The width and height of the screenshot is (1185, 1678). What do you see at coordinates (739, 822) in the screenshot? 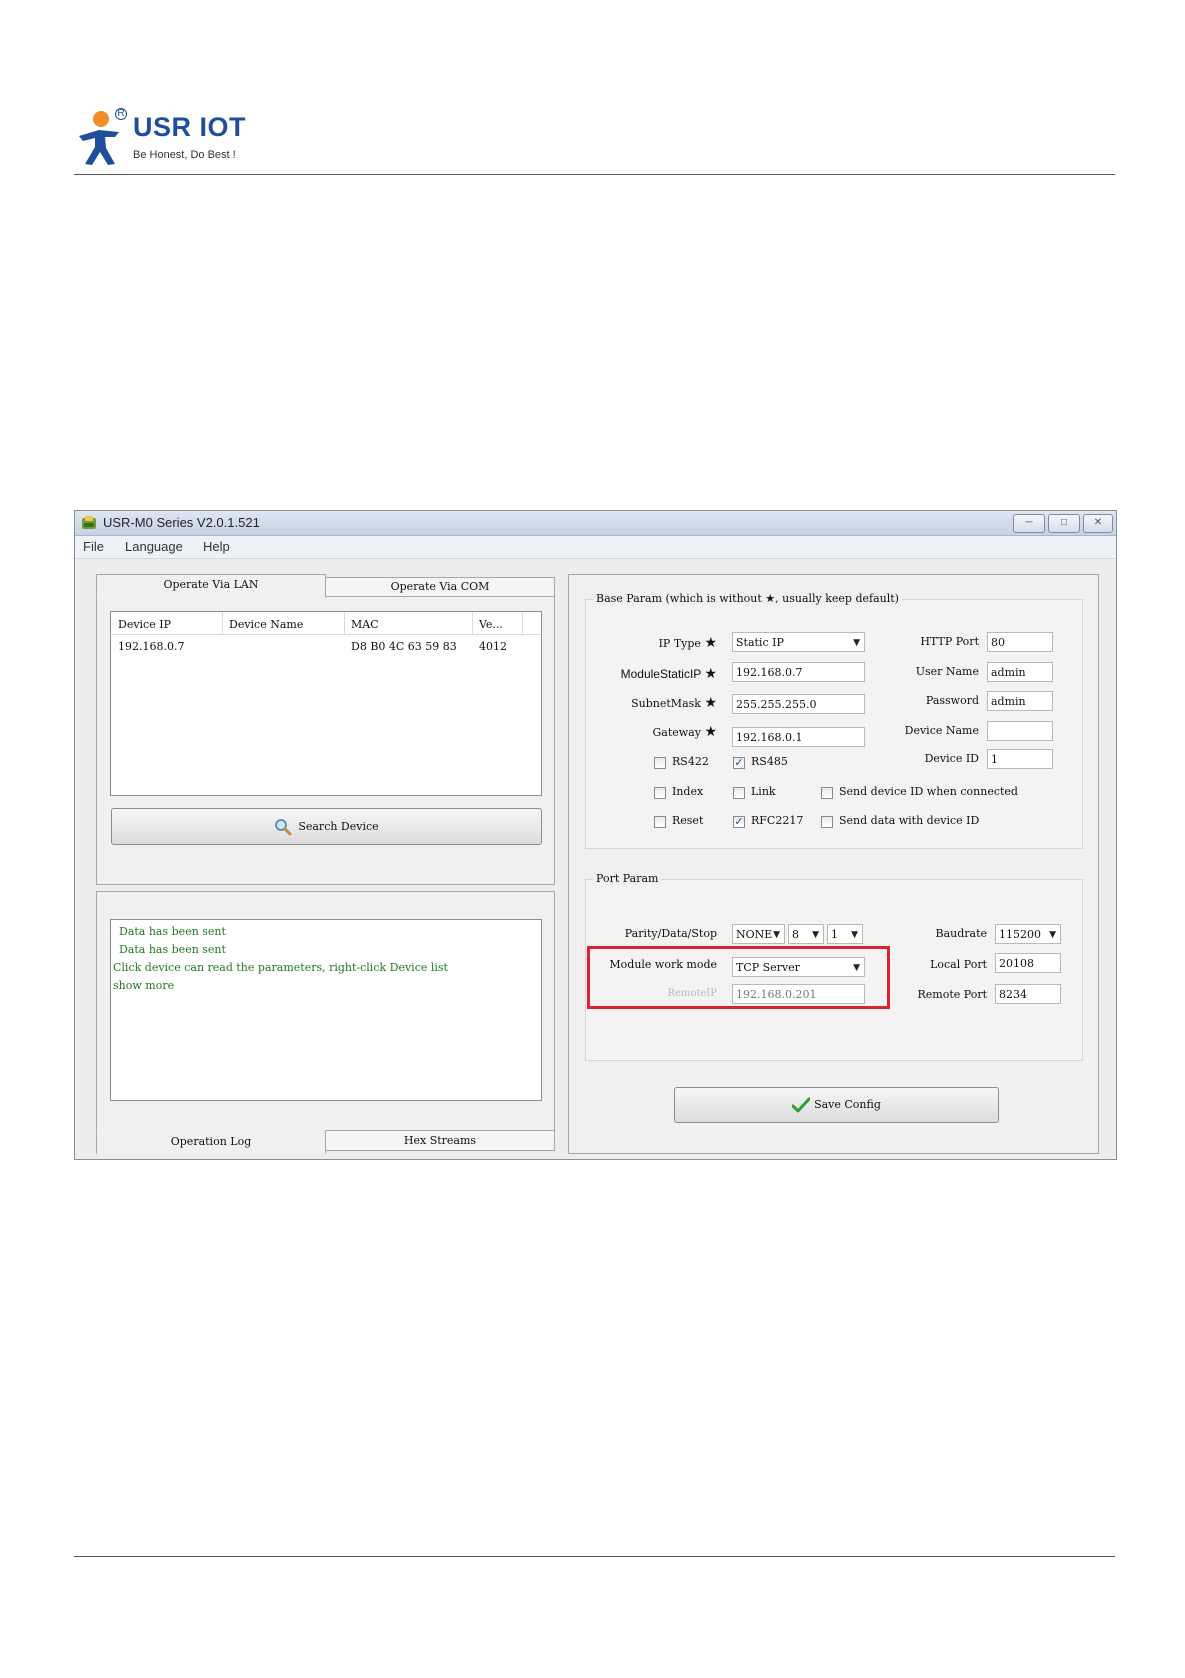
I see `rfc2217-checkbox: ✓` at bounding box center [739, 822].